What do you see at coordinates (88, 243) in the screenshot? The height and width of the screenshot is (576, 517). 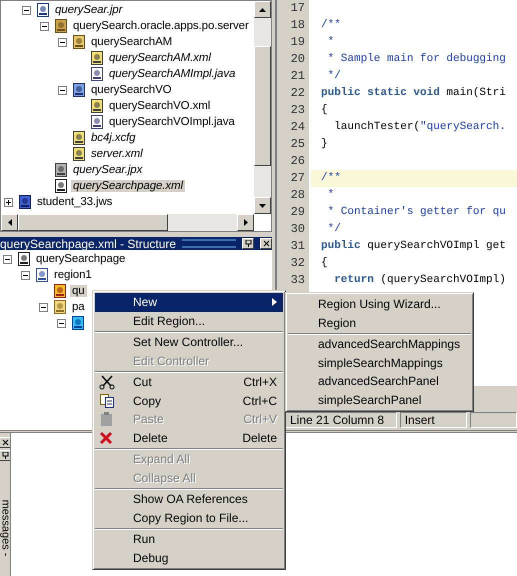 I see `panel-title: querySearchpage.xml - Structure` at bounding box center [88, 243].